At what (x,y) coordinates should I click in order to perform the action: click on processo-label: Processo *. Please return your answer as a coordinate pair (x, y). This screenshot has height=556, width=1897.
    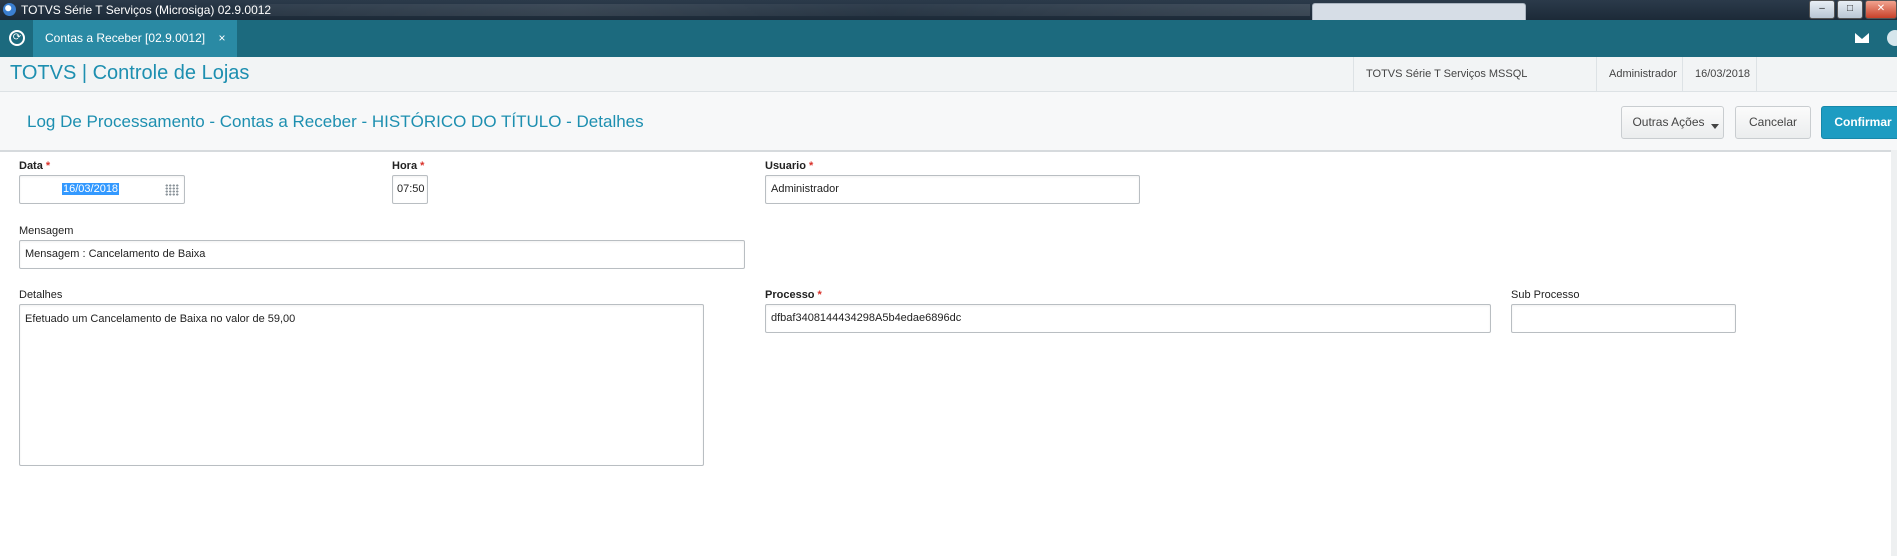
    Looking at the image, I should click on (793, 295).